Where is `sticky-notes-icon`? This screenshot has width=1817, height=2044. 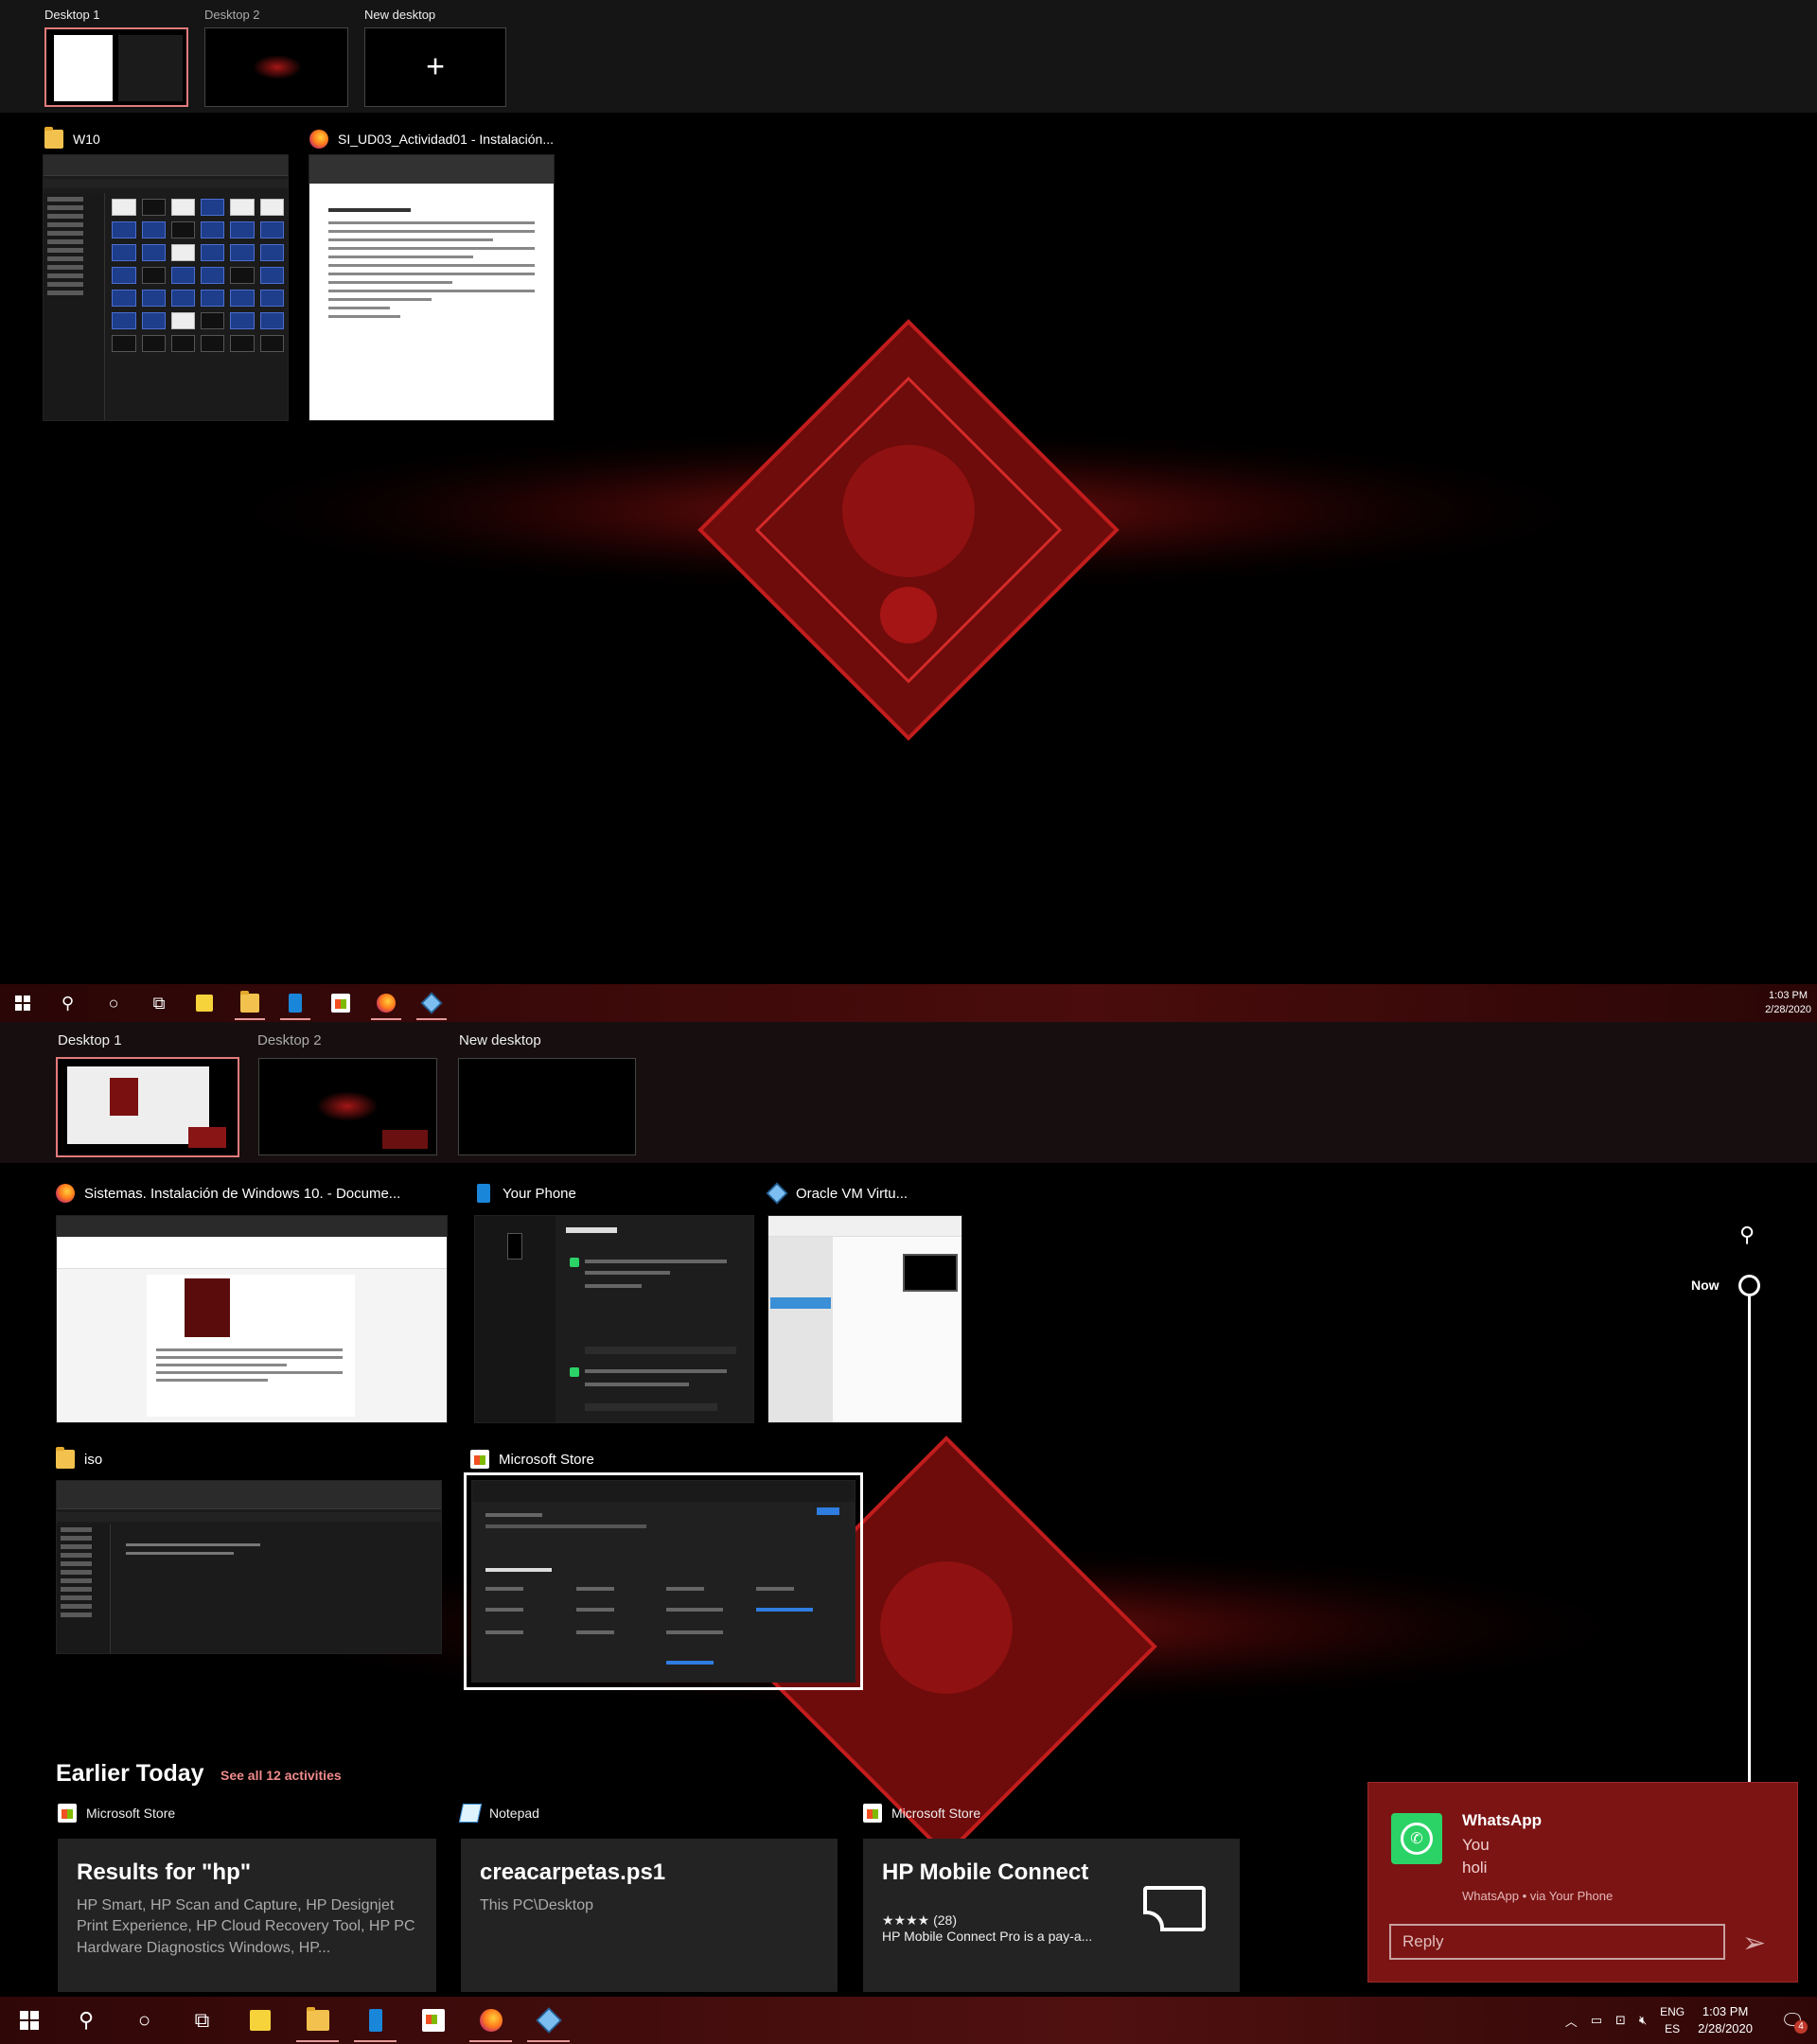
sticky-notes-icon is located at coordinates (205, 1003).